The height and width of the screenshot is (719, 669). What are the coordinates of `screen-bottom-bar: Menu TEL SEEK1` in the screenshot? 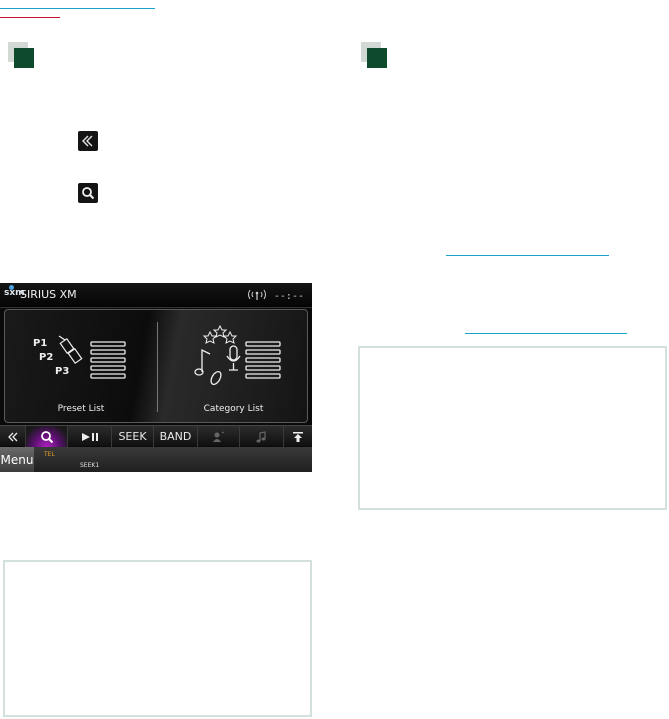 It's located at (156, 459).